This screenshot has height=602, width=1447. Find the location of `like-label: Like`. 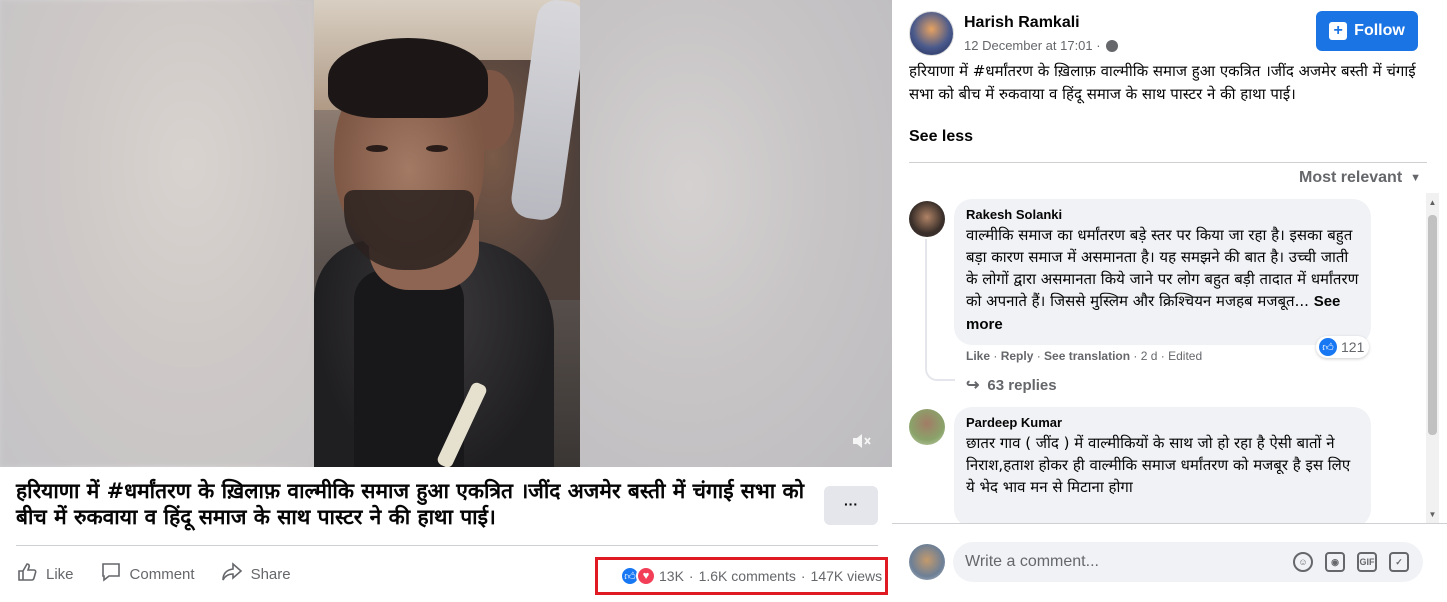

like-label: Like is located at coordinates (60, 574).